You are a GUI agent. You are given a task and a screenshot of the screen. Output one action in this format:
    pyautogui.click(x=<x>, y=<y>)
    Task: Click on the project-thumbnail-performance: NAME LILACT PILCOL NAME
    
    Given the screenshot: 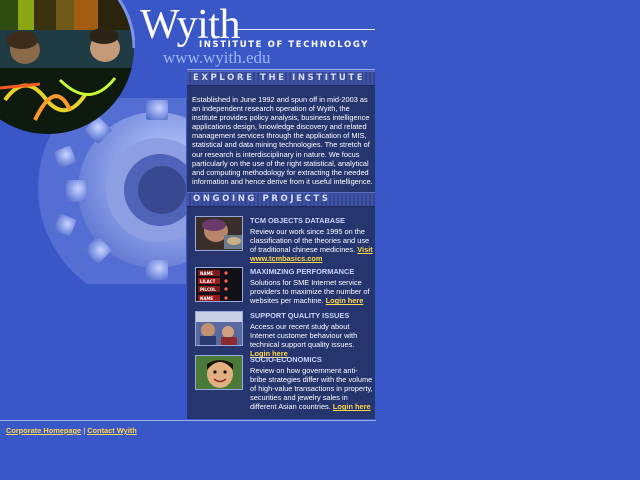 What is the action you would take?
    pyautogui.click(x=219, y=284)
    